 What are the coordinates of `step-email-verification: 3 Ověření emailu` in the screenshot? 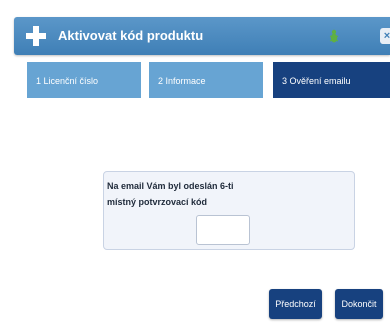 It's located at (331, 80).